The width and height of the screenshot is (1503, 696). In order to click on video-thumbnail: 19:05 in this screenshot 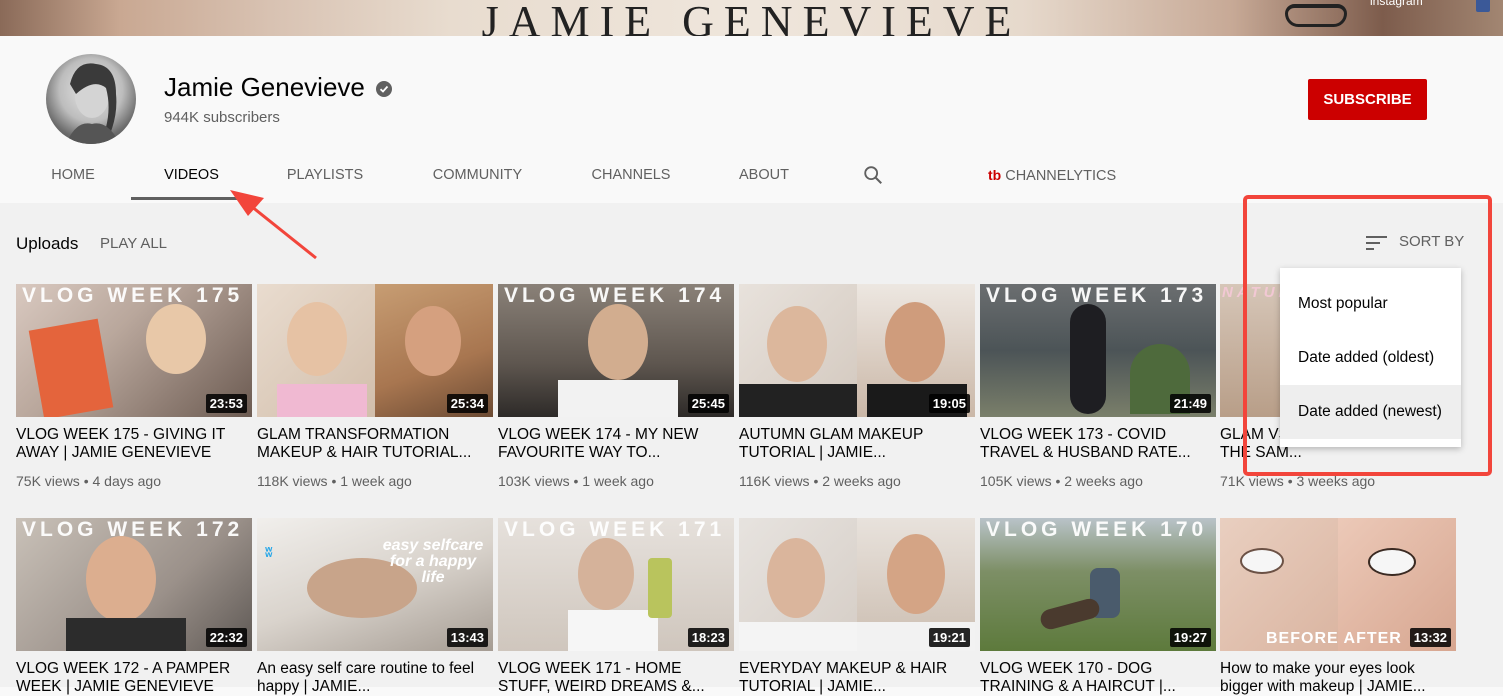, I will do `click(857, 350)`.